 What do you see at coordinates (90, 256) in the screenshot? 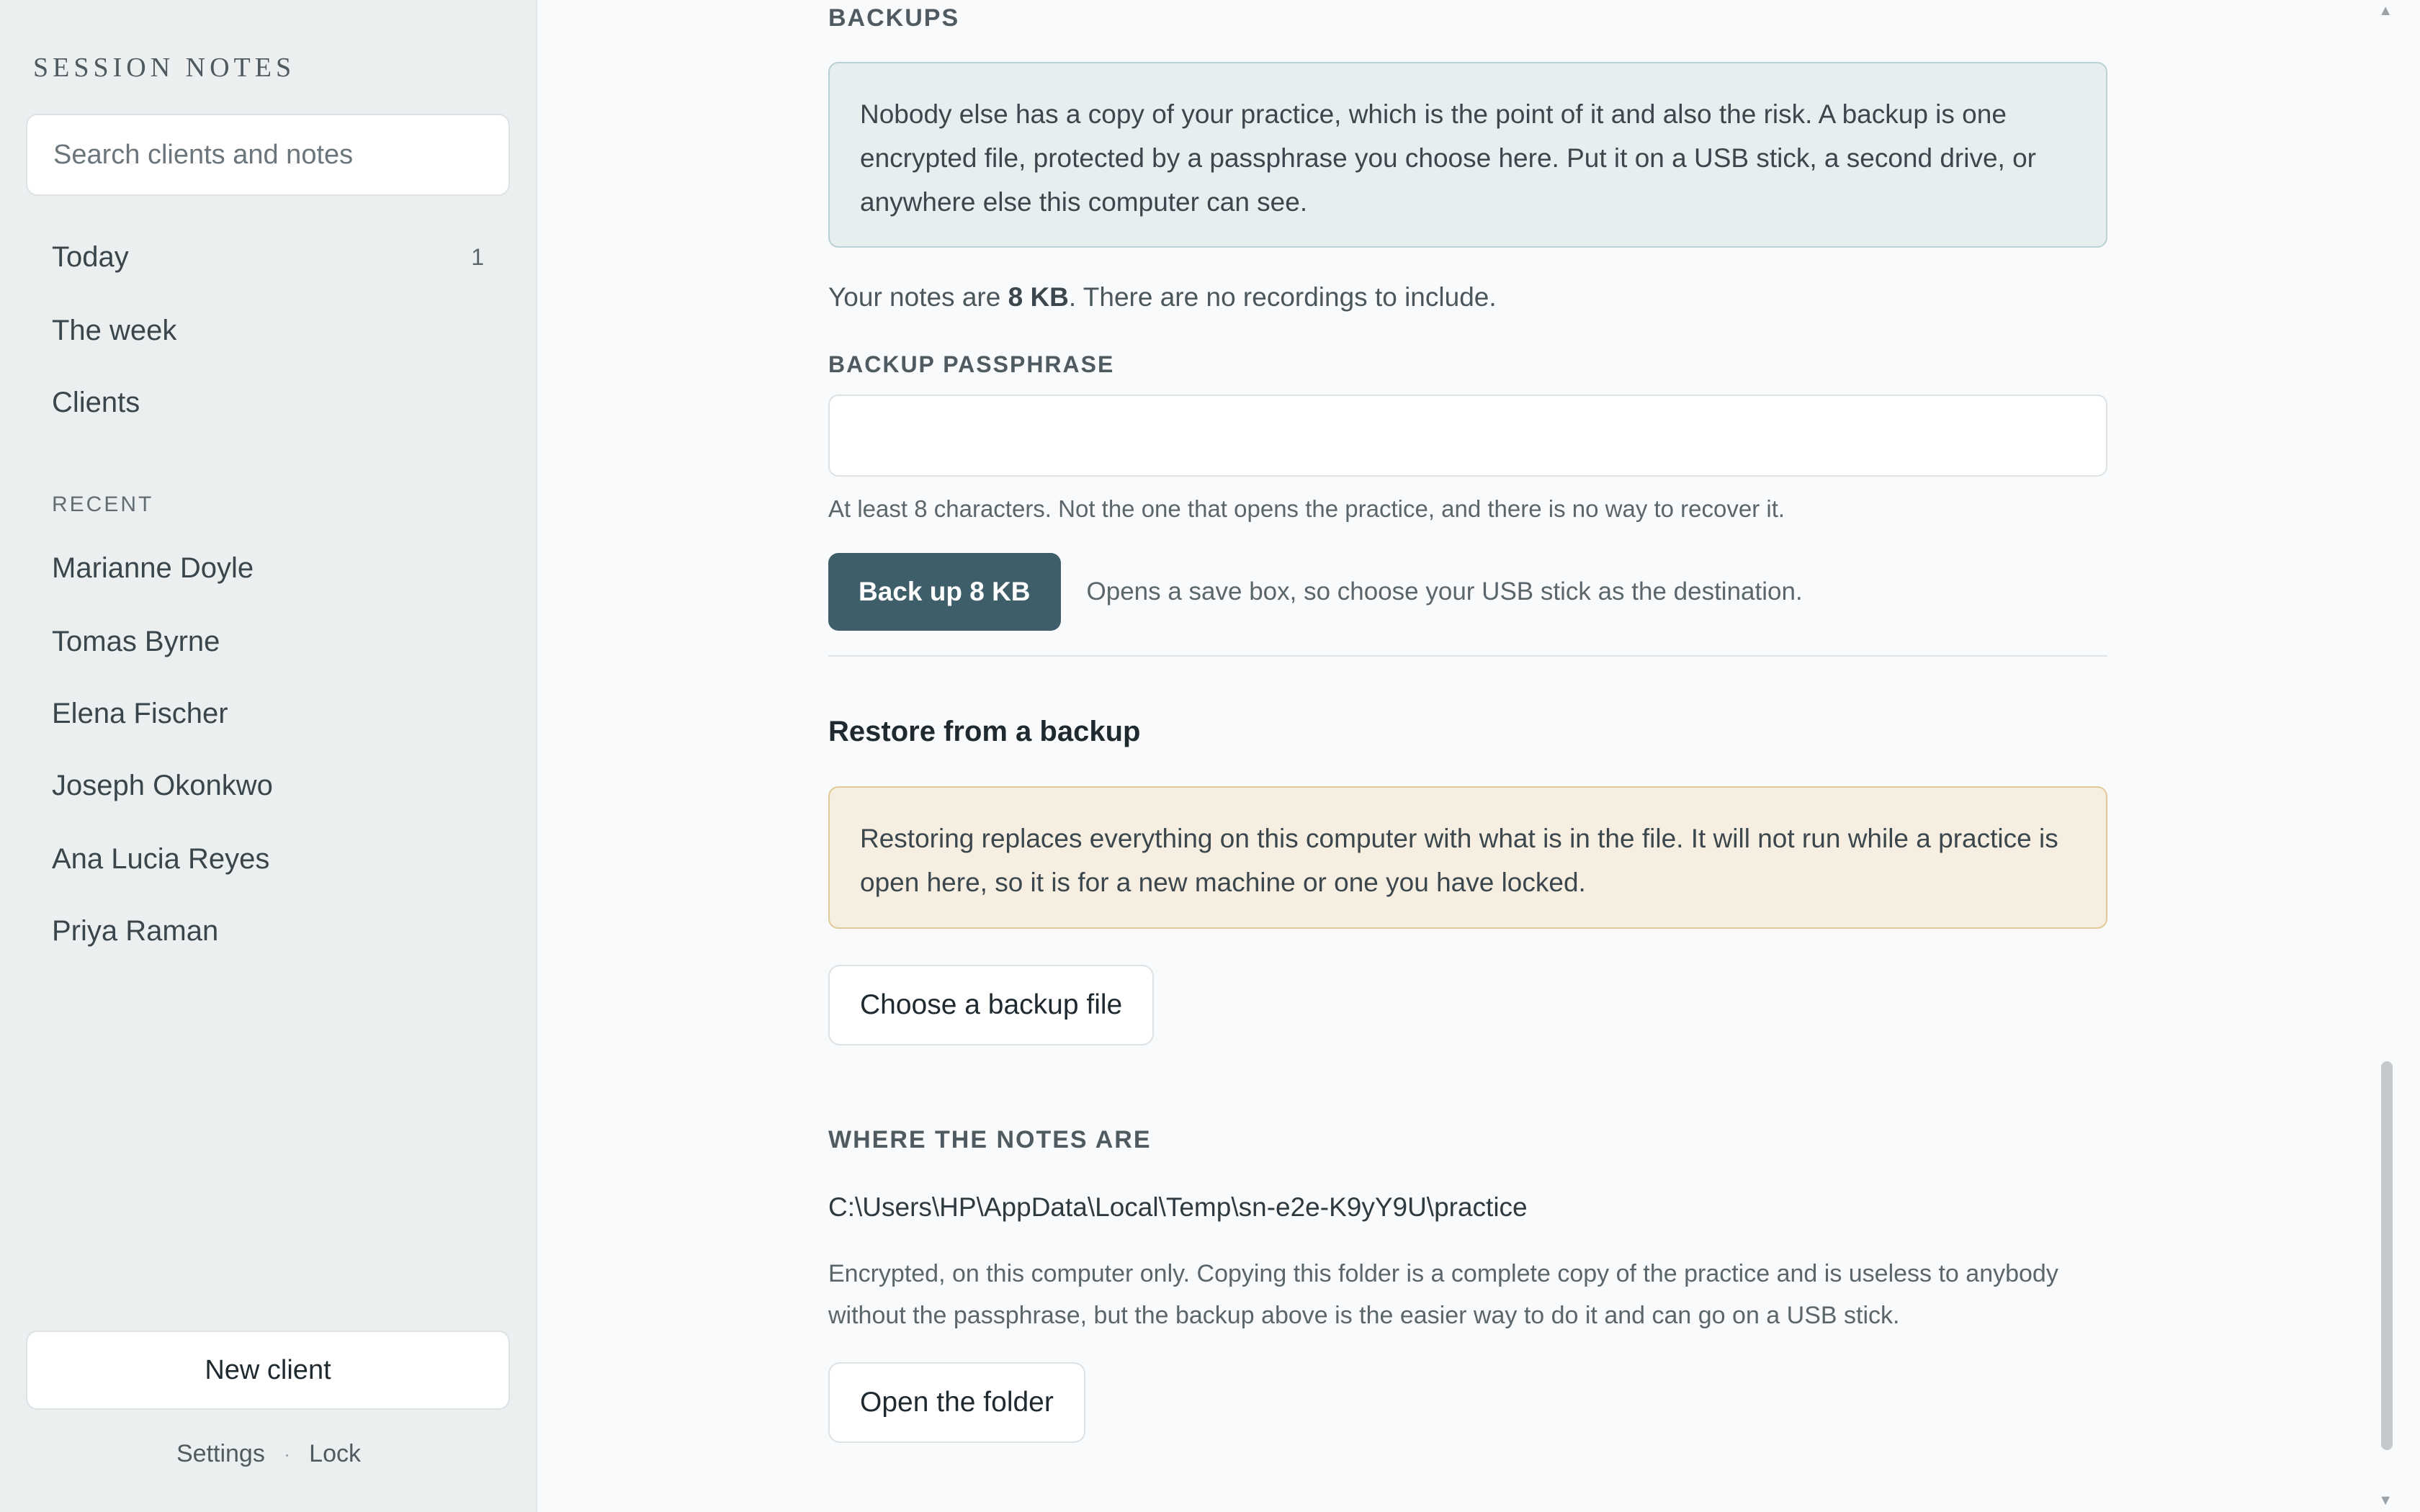
I see `nav-item-label: Today` at bounding box center [90, 256].